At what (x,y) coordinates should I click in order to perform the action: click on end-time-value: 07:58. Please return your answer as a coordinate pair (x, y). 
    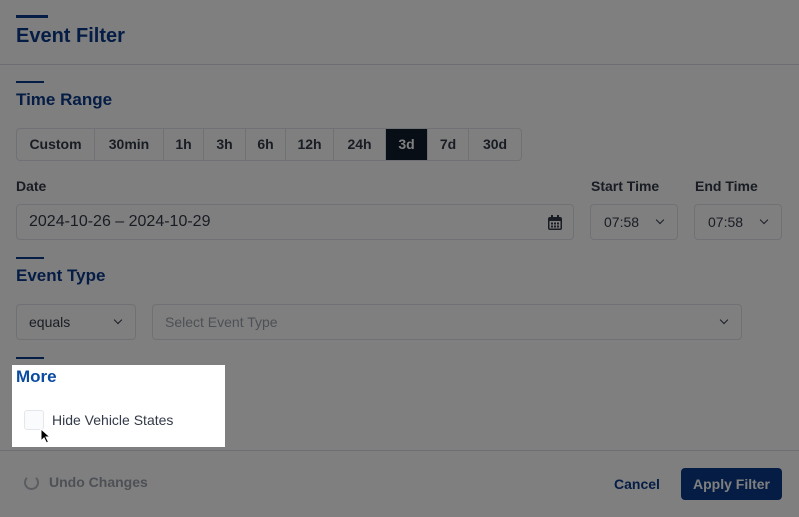
    Looking at the image, I should click on (726, 222).